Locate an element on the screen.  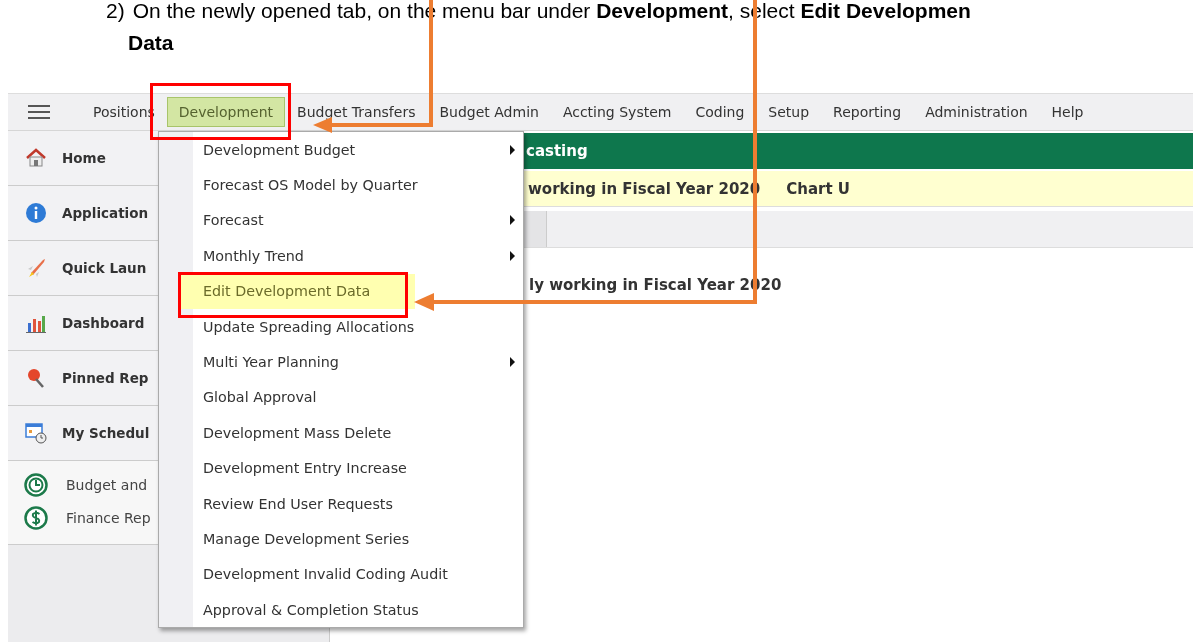
step-number: 2) is located at coordinates (115, 11).